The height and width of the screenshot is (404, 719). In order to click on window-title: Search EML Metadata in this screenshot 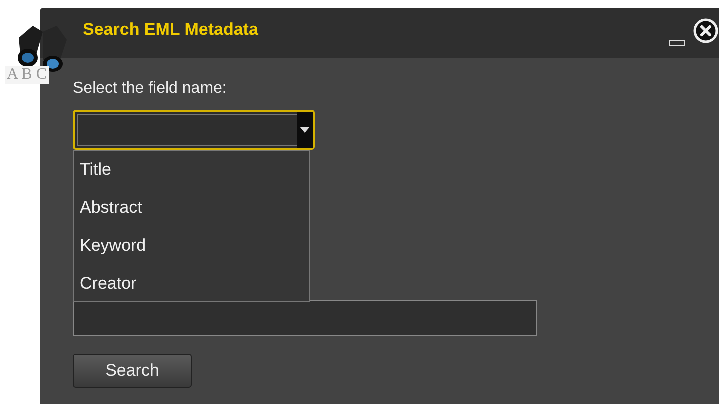, I will do `click(170, 30)`.